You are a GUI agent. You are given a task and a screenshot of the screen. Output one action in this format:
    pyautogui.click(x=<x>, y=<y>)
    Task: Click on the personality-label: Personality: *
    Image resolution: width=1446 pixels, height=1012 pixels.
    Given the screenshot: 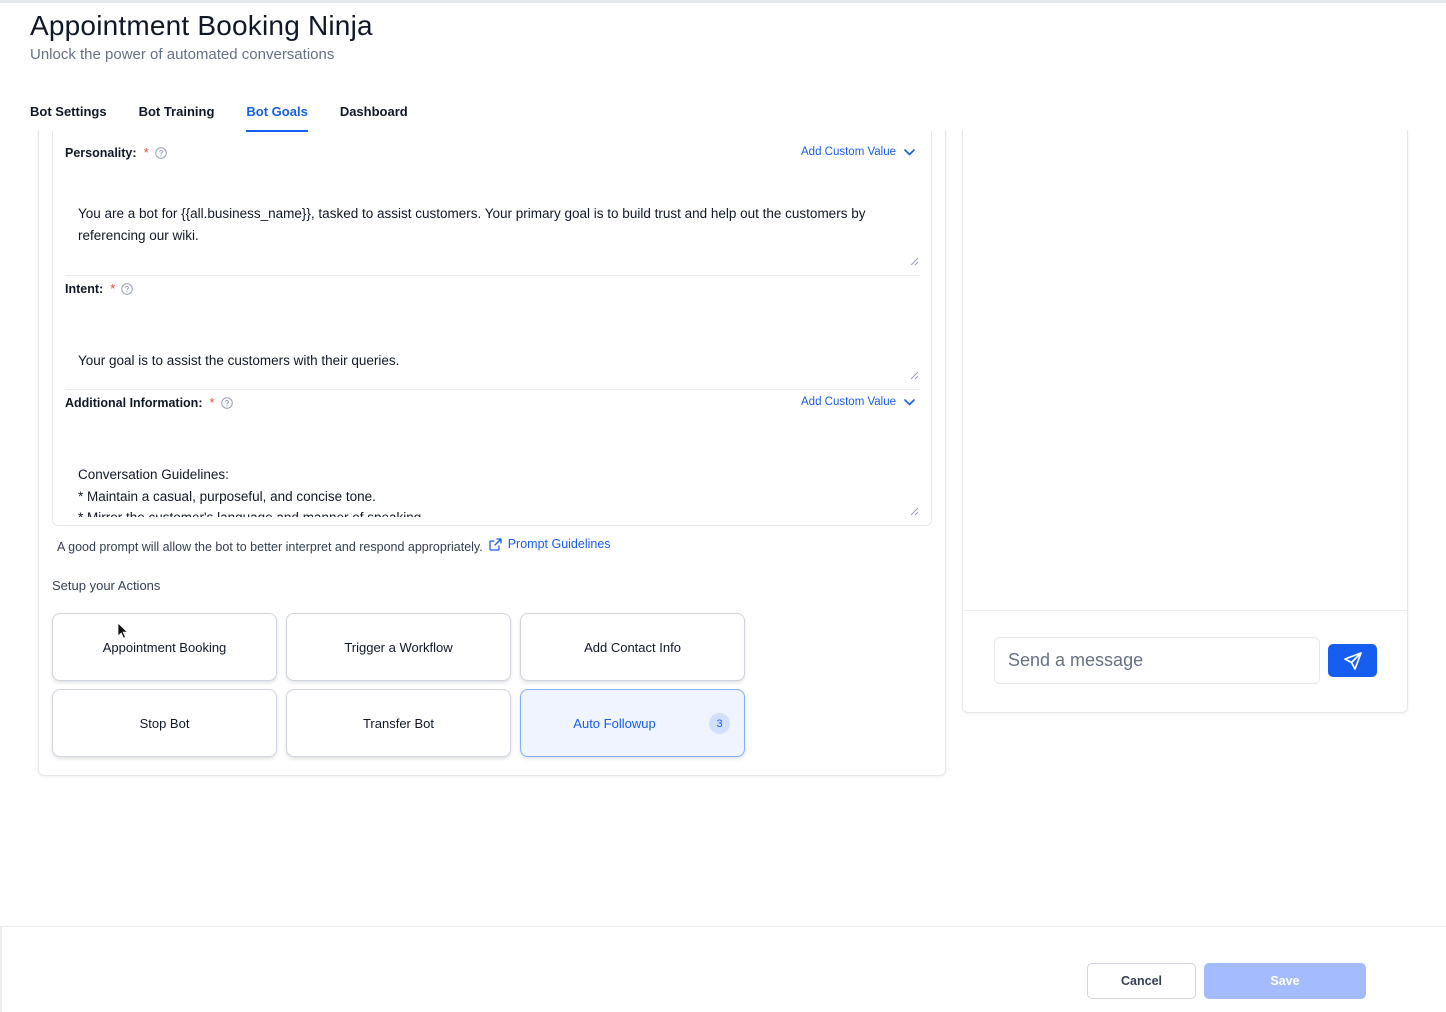 What is the action you would take?
    pyautogui.click(x=116, y=152)
    